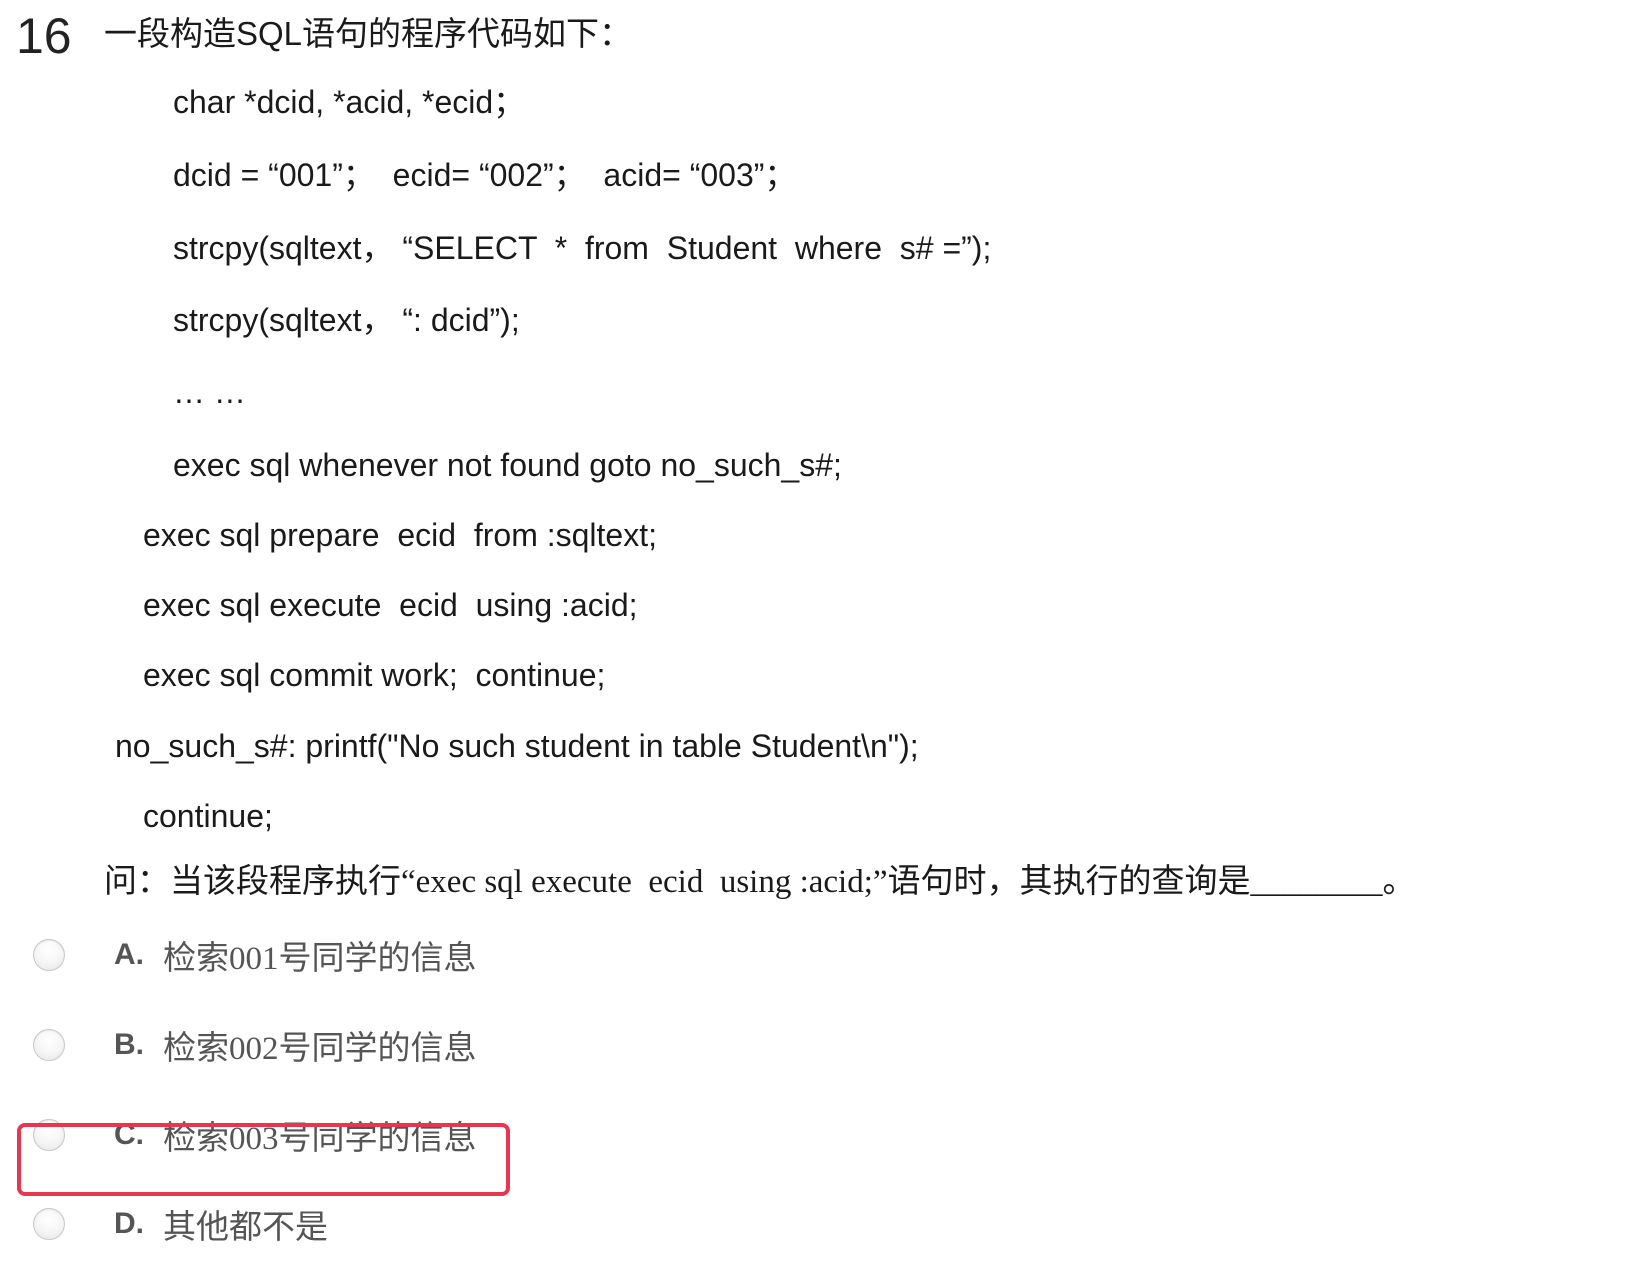 Image resolution: width=1638 pixels, height=1288 pixels. What do you see at coordinates (320, 1049) in the screenshot?
I see `option-text: 检索002号同学的信息` at bounding box center [320, 1049].